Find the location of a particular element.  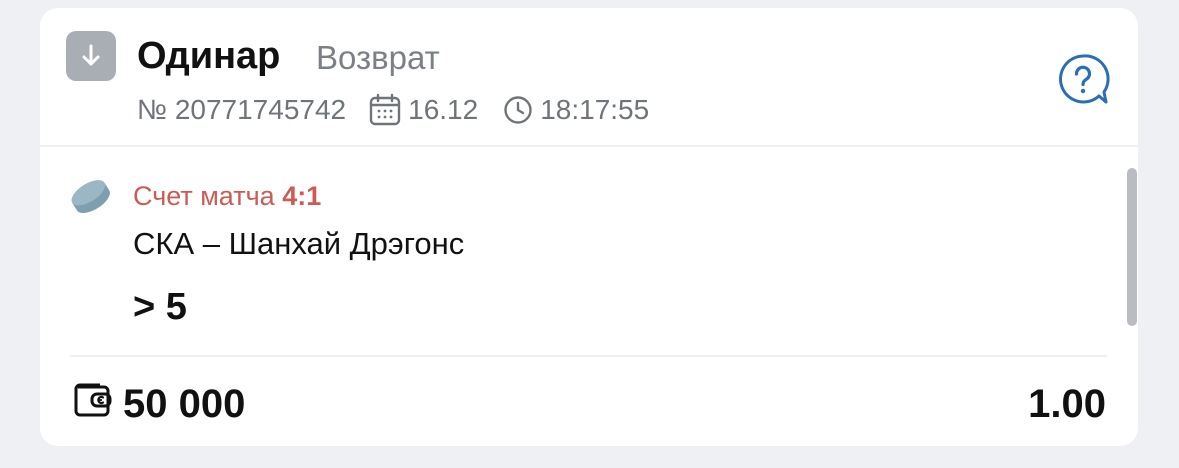

calendar-icon is located at coordinates (385, 110).